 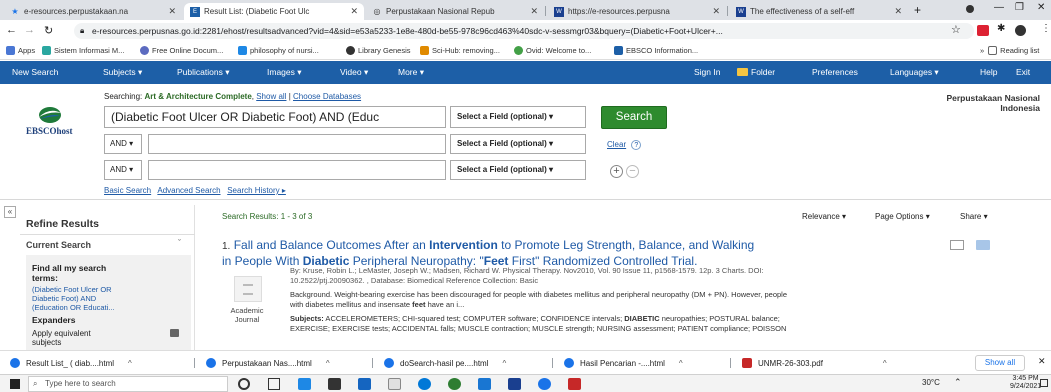 I want to click on avatar, so click(x=1020, y=30).